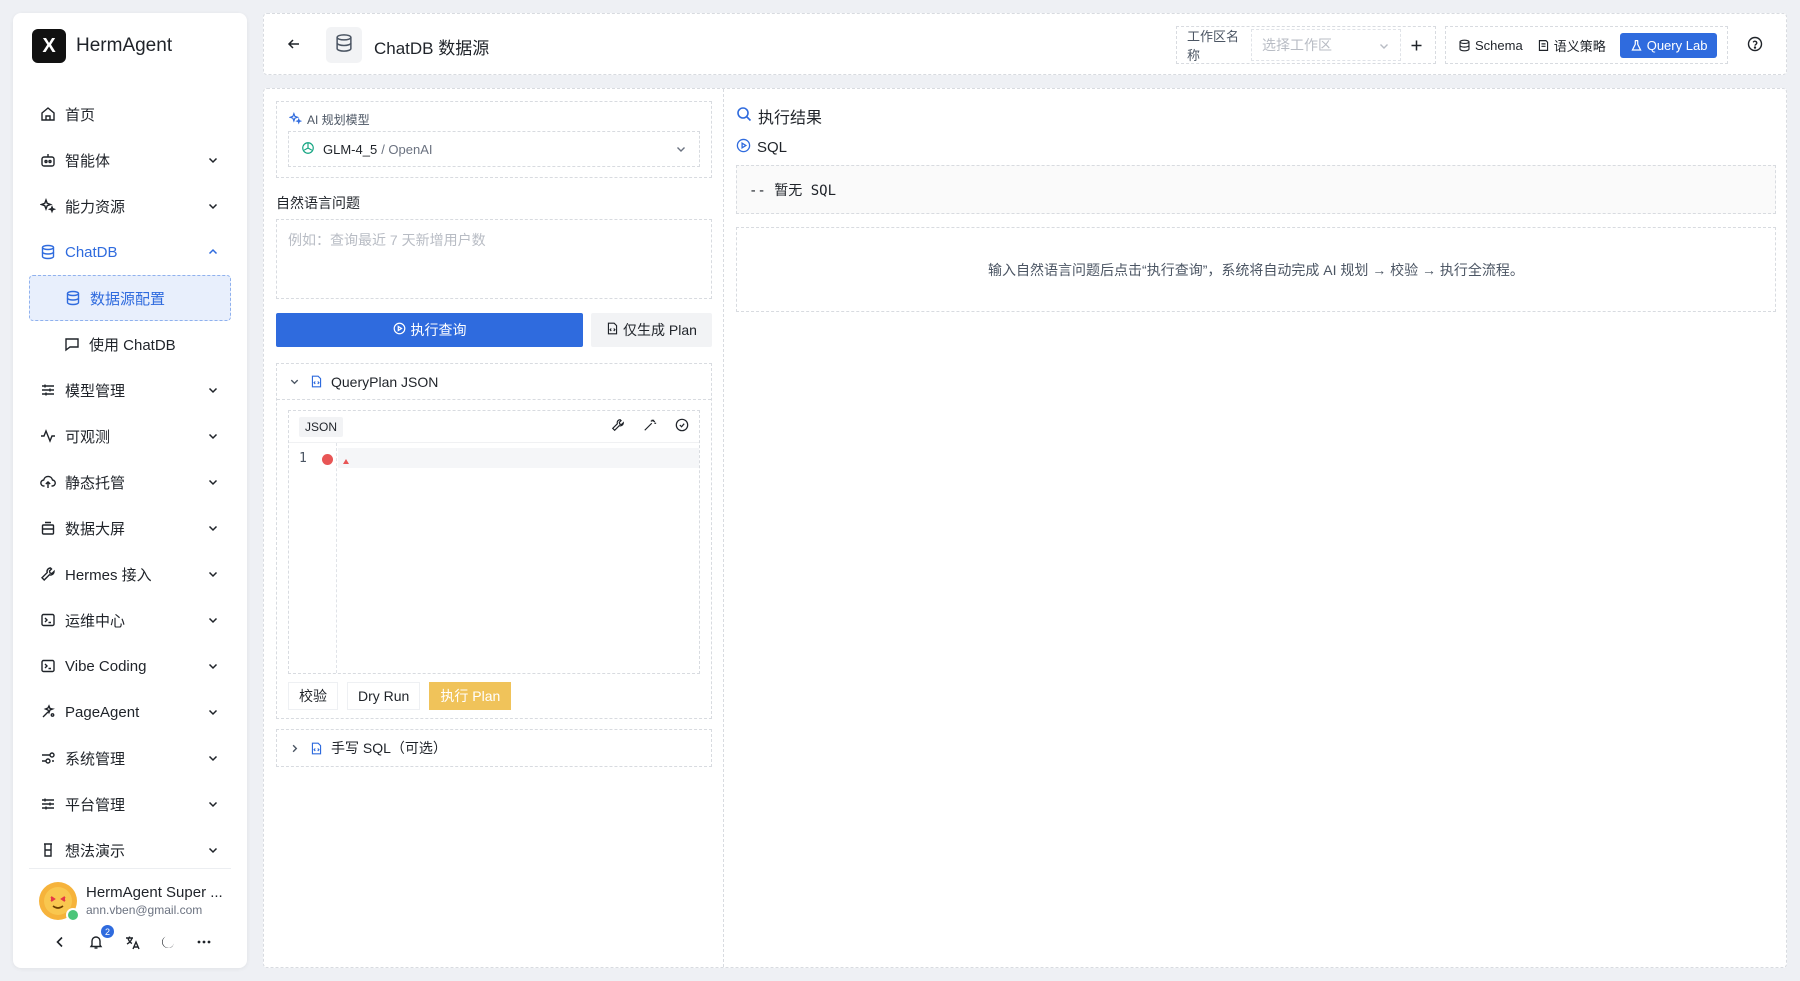 The width and height of the screenshot is (1800, 981). What do you see at coordinates (318, 203) in the screenshot?
I see `question-label: 自然语言问题` at bounding box center [318, 203].